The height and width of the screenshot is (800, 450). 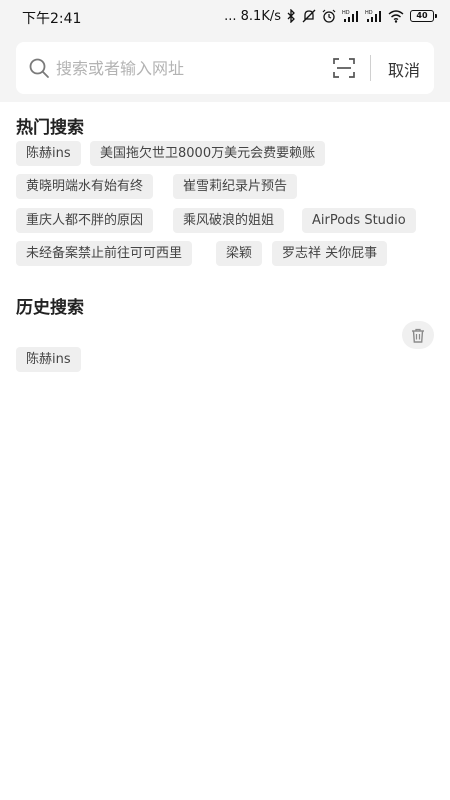 I want to click on clear-history-button, so click(x=418, y=335).